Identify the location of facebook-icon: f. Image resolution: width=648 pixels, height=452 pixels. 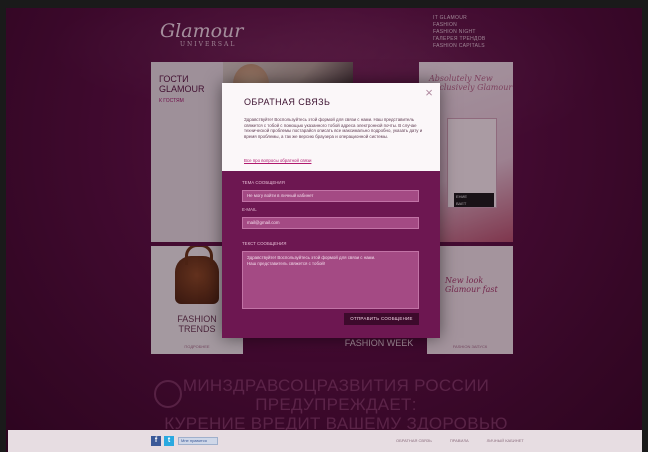
(156, 441).